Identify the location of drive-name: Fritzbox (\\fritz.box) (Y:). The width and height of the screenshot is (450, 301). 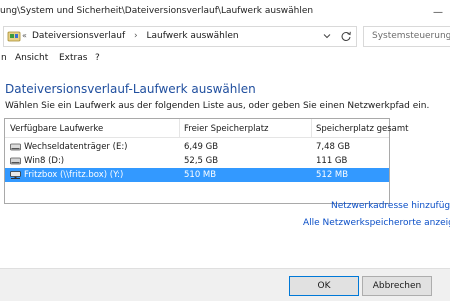
(74, 175).